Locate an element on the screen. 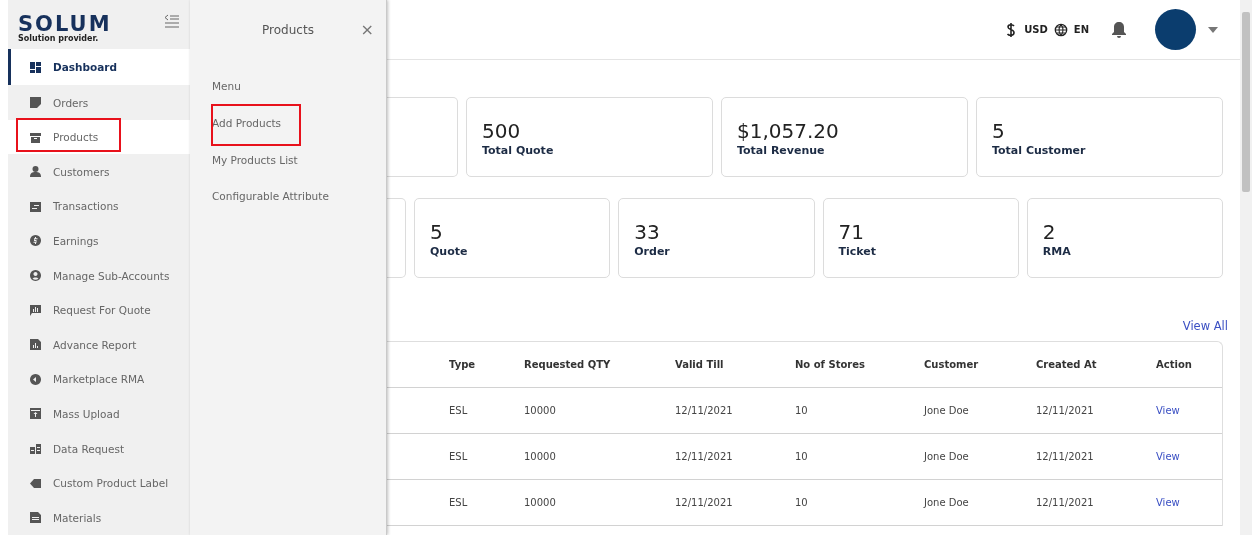 This screenshot has height=535, width=1252. upload-box-icon is located at coordinates (35, 414).